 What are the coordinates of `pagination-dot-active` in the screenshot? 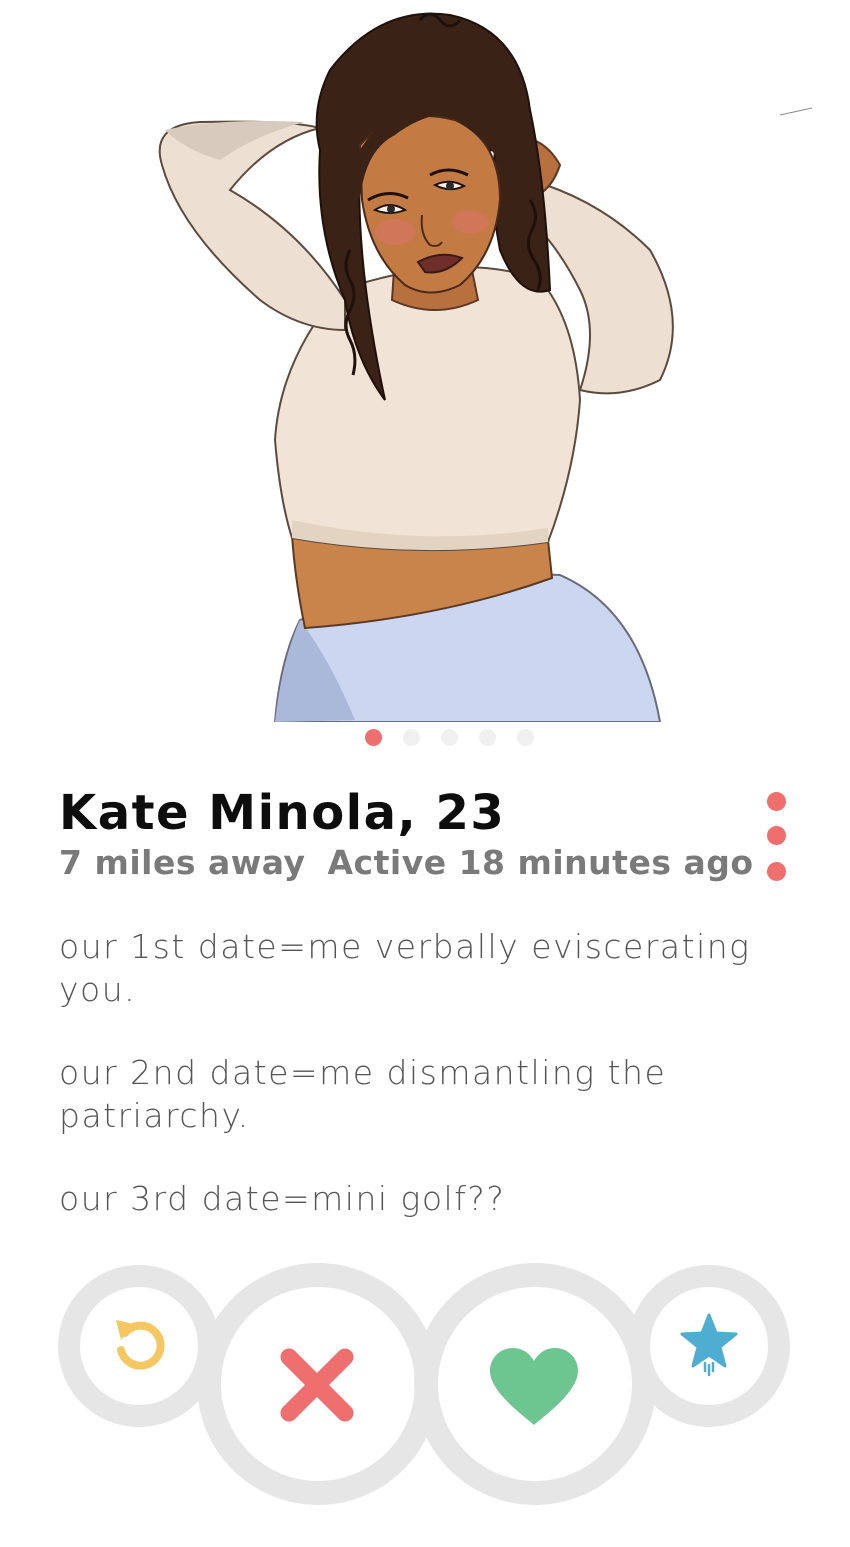 It's located at (373, 737).